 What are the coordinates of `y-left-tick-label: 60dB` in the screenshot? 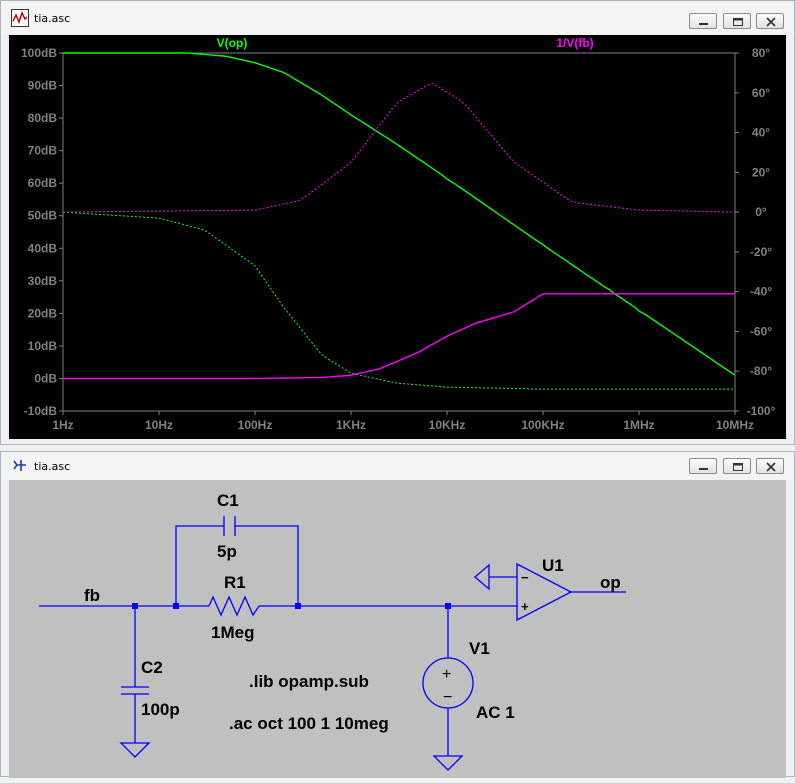 It's located at (43, 183).